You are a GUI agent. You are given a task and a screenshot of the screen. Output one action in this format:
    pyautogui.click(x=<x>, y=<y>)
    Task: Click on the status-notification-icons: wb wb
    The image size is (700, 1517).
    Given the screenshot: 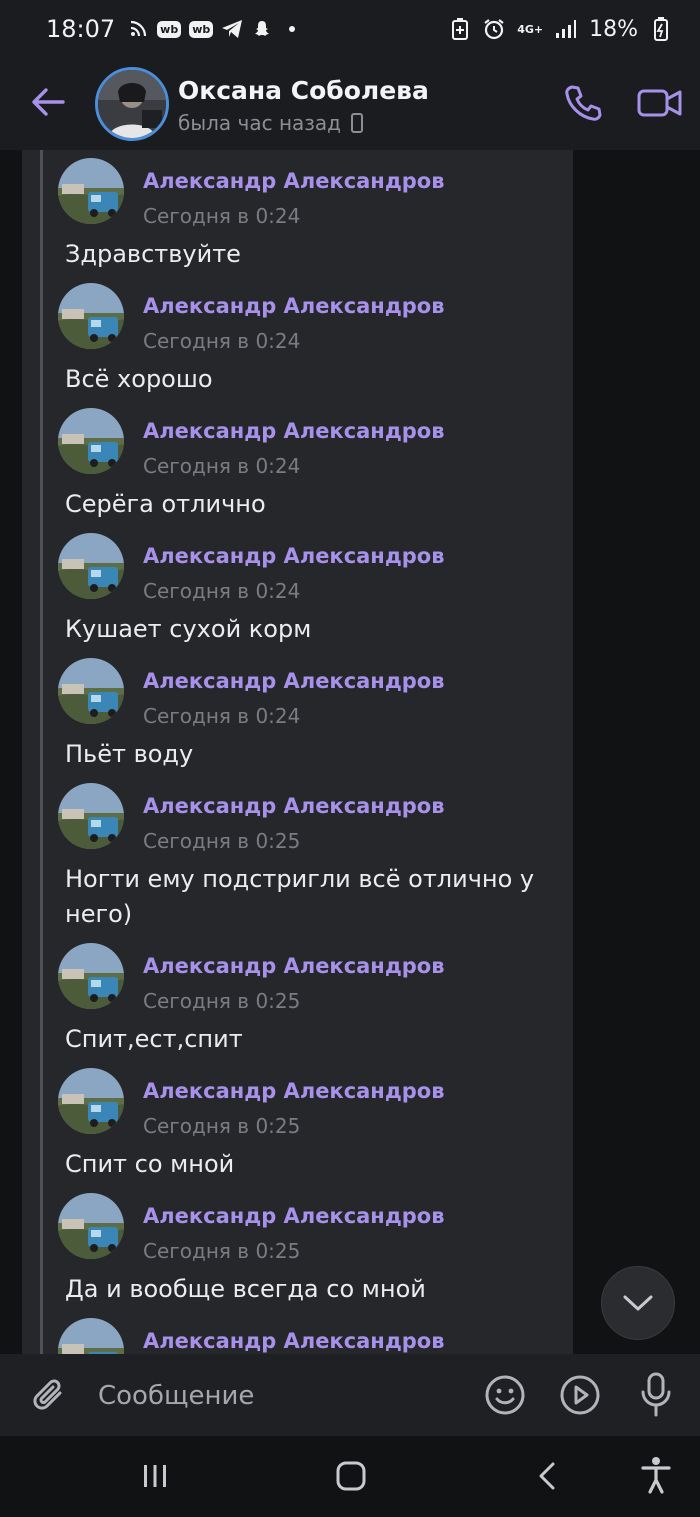 What is the action you would take?
    pyautogui.click(x=215, y=29)
    